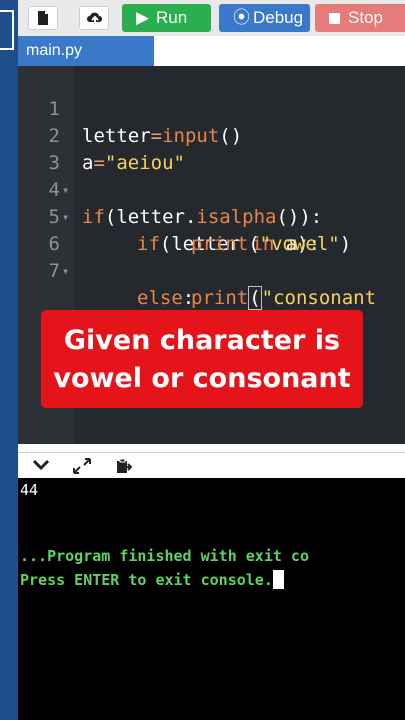  Describe the element at coordinates (211, 135) in the screenshot. I see `code-line: 2 a="aeiou"` at that location.